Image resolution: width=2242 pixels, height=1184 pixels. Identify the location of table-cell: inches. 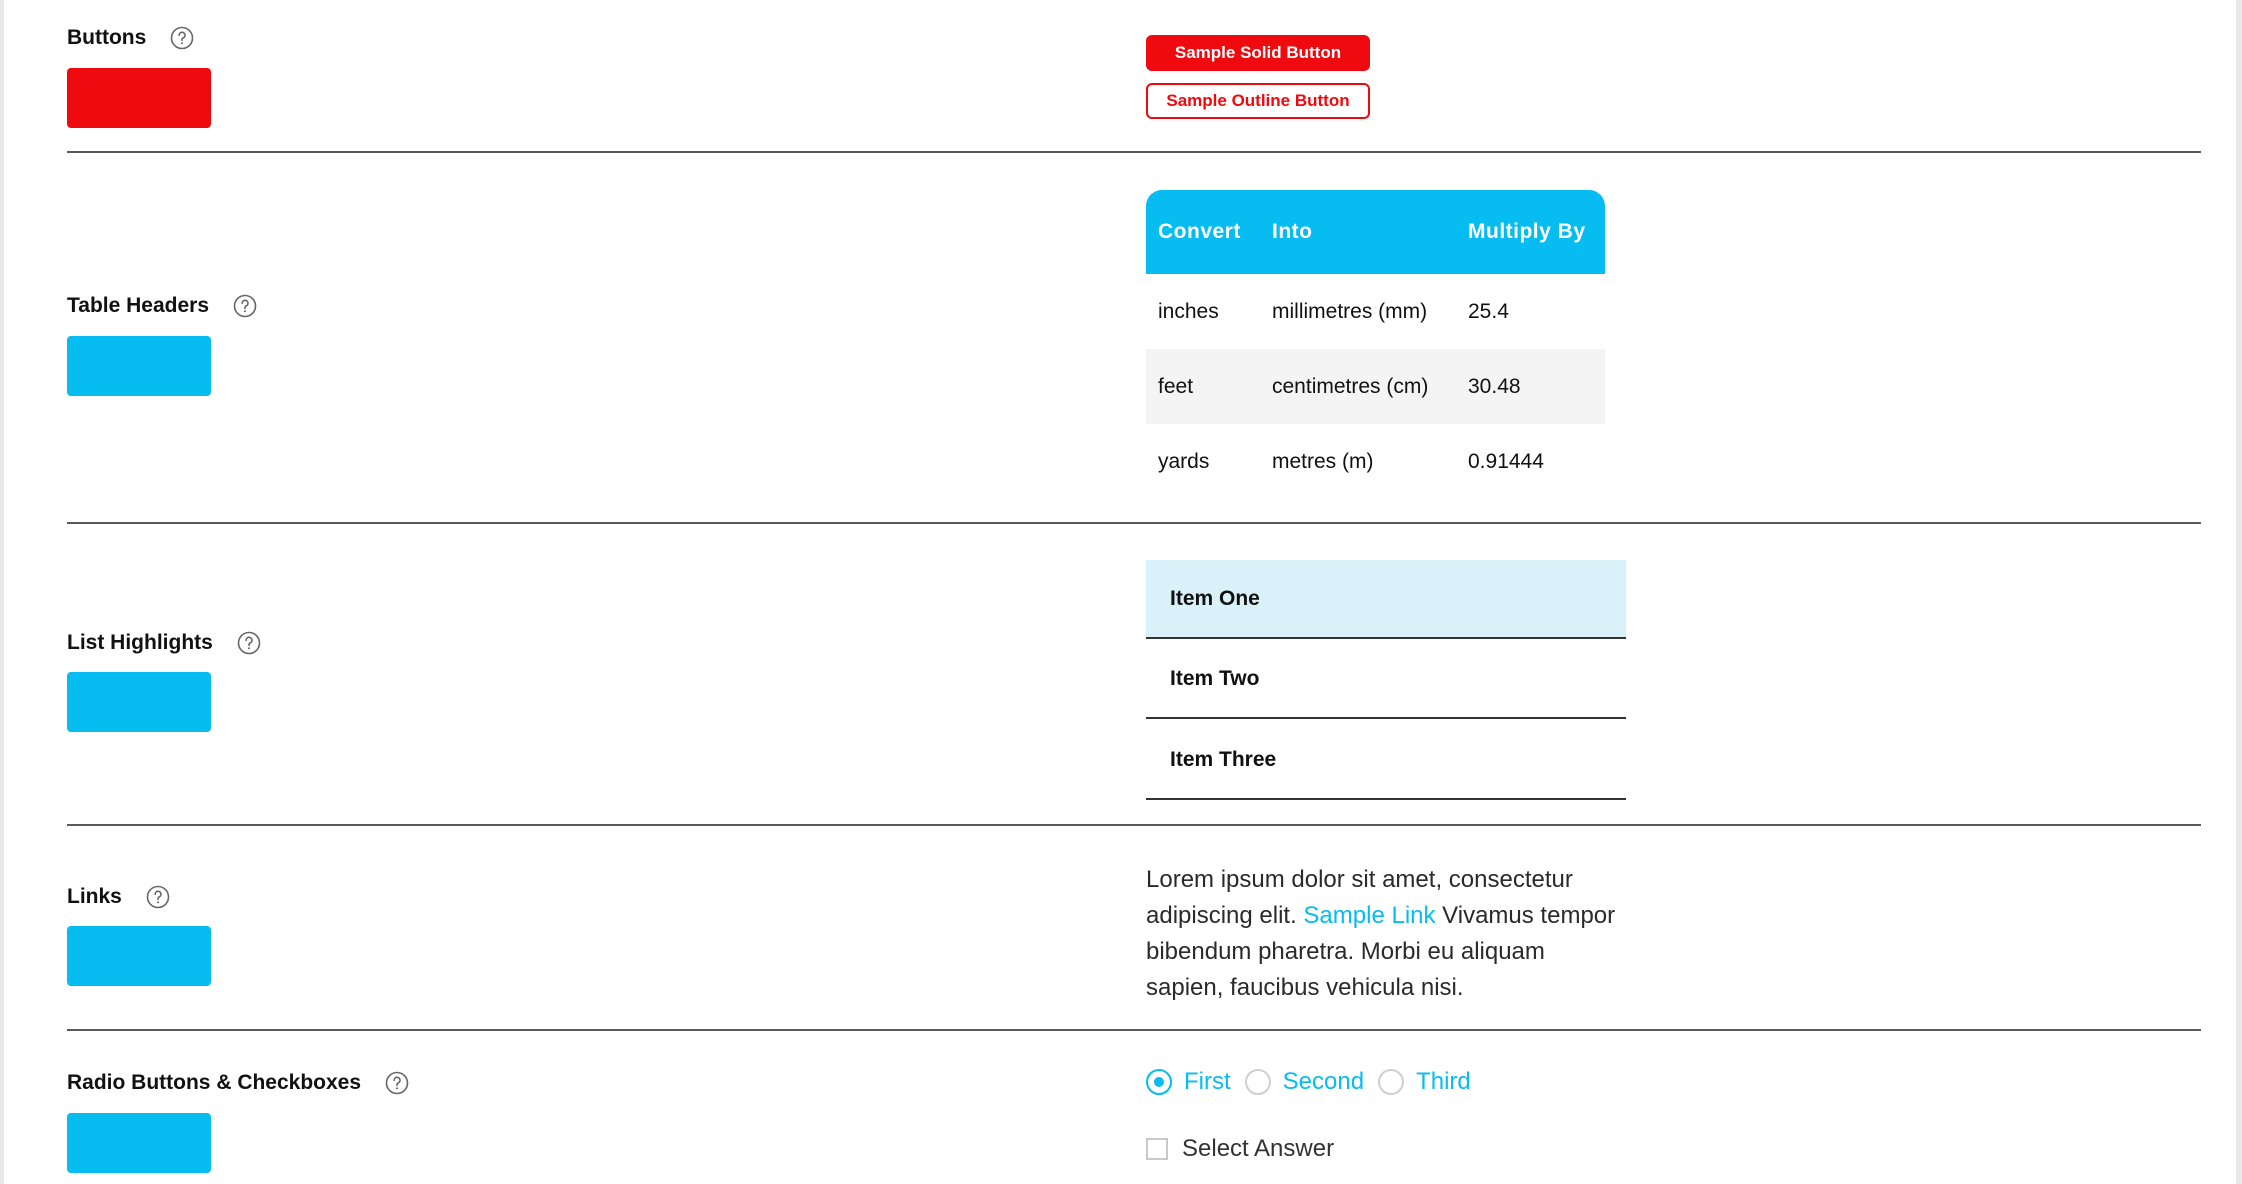
(1188, 311).